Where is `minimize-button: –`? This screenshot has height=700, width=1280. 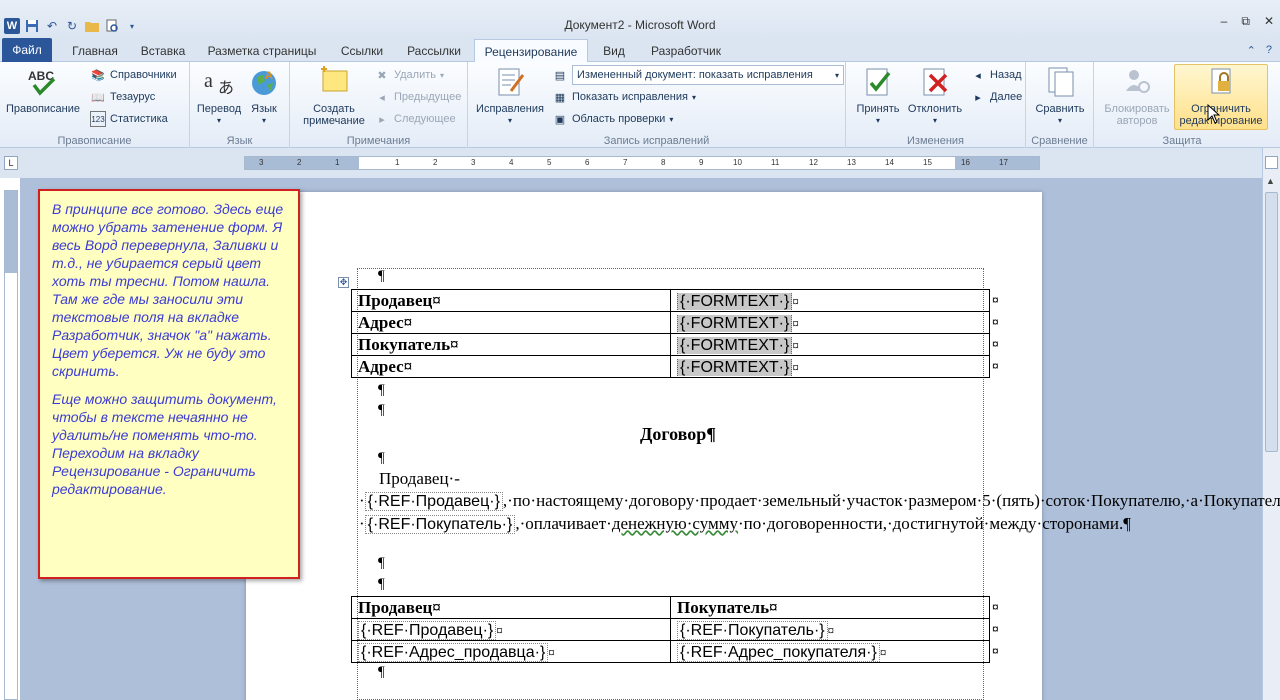 minimize-button: – is located at coordinates (1224, 21).